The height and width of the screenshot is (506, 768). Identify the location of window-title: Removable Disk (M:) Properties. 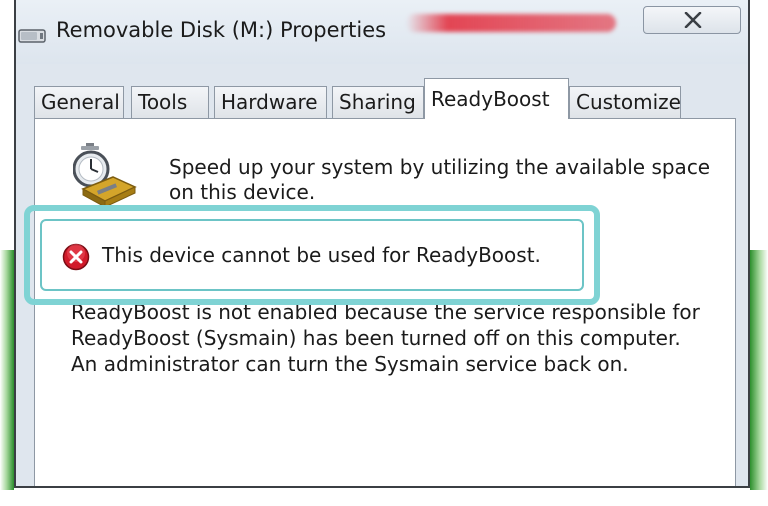
(221, 30).